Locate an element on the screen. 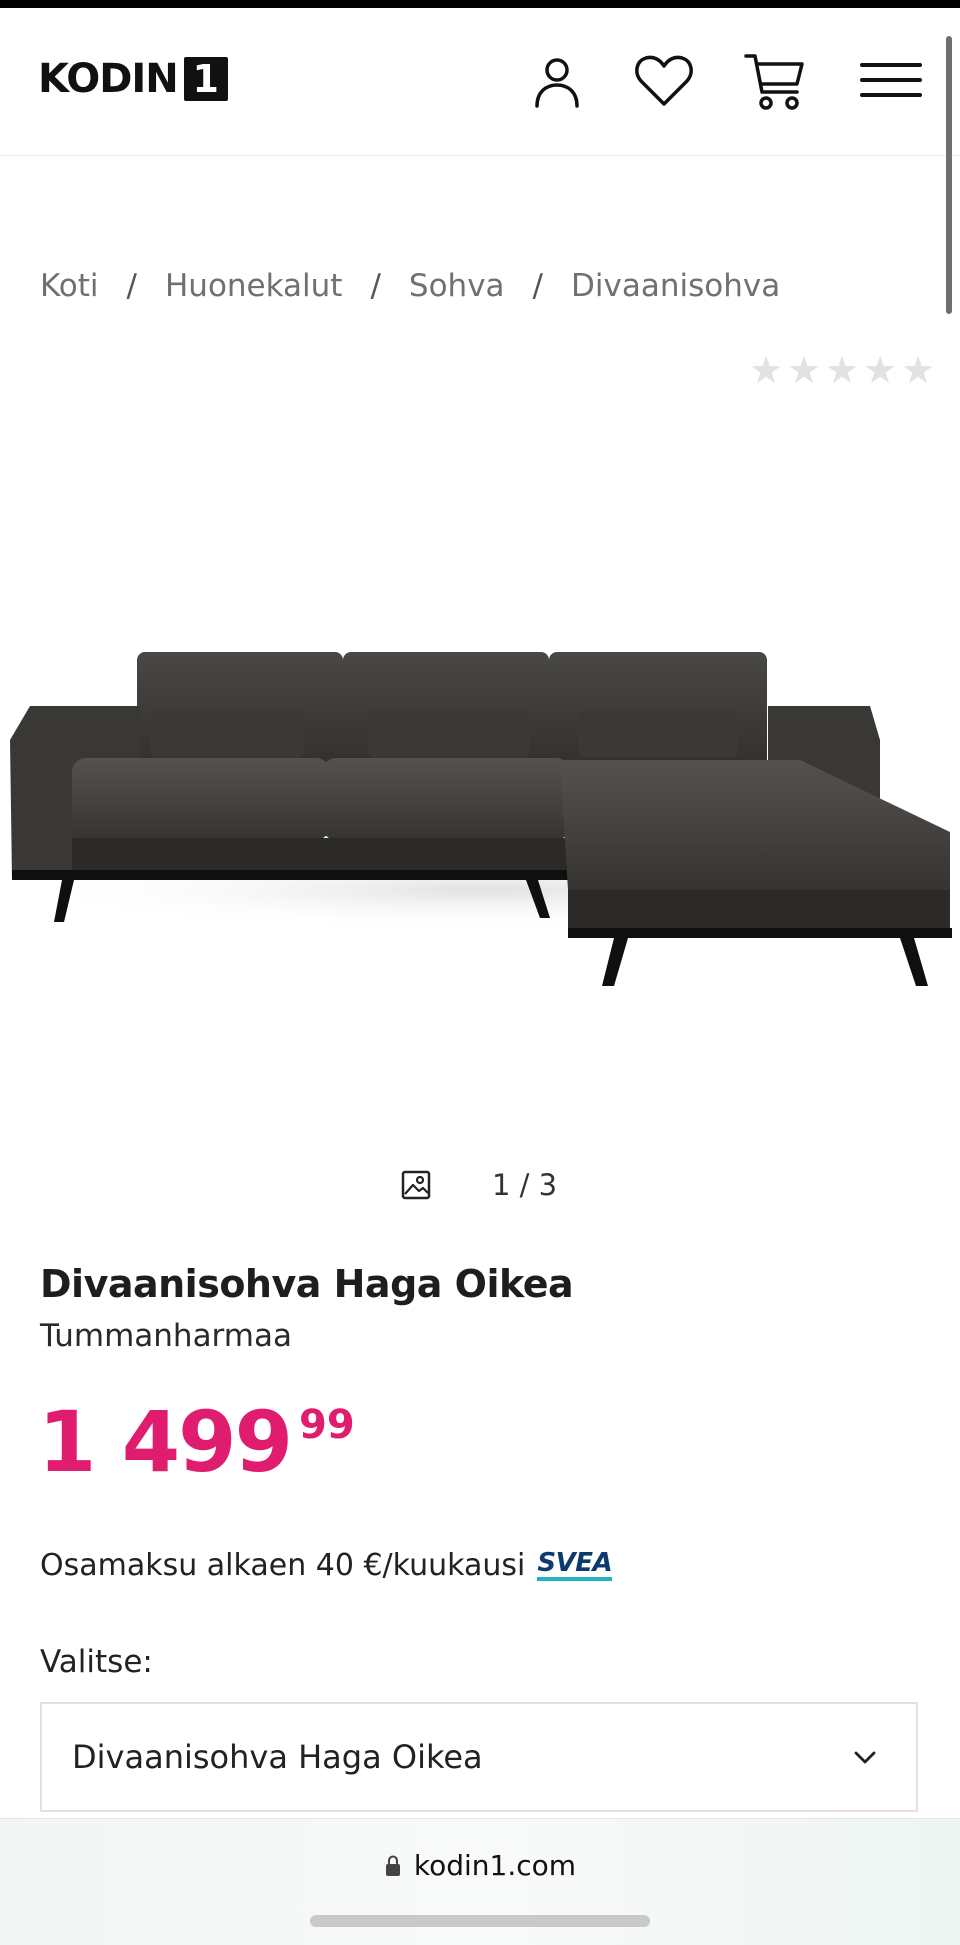 The height and width of the screenshot is (1945, 960). status-bar-edge is located at coordinates (480, 4).